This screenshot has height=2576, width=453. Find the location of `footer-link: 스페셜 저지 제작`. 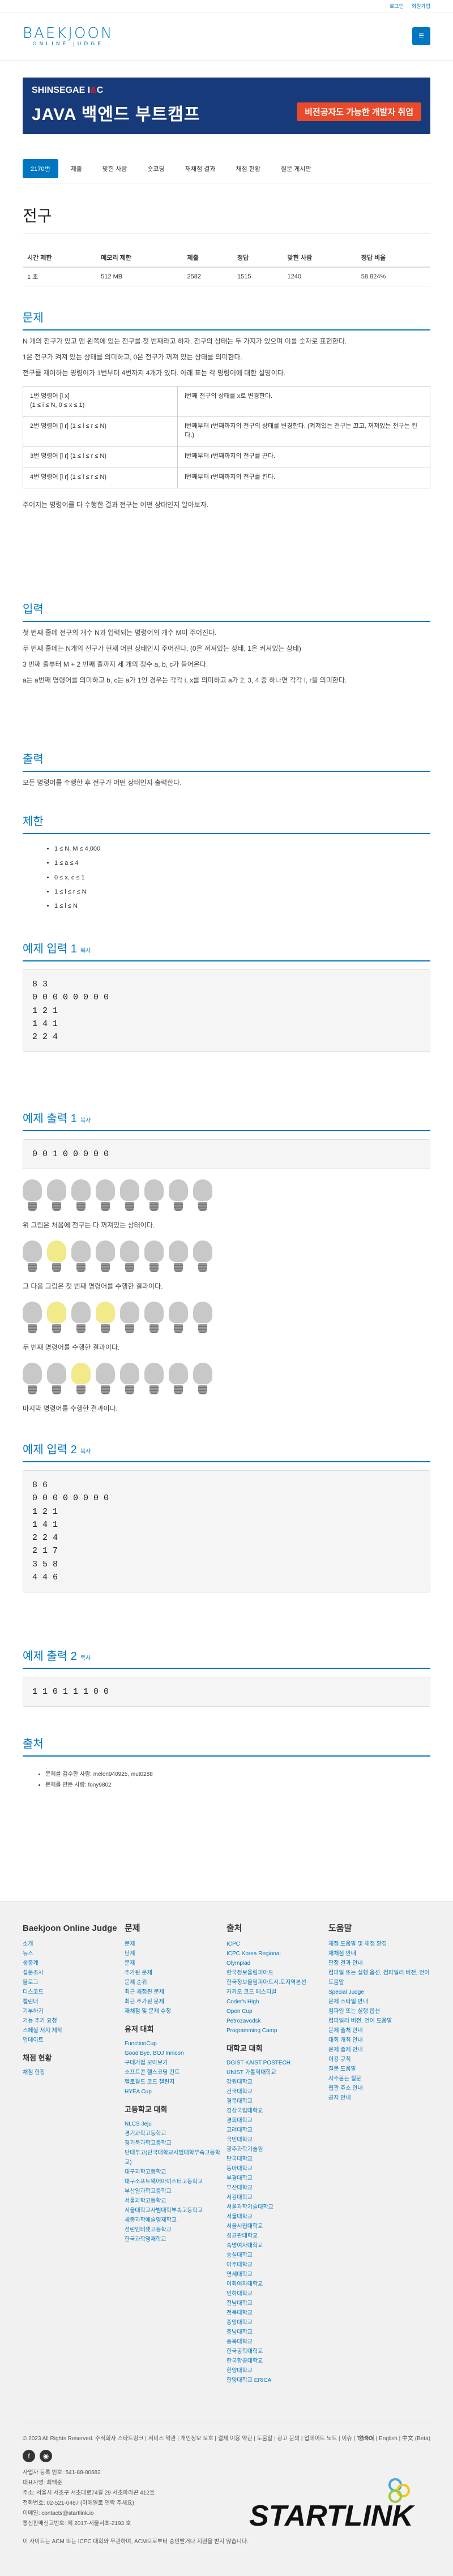

footer-link: 스페셜 저지 제작 is located at coordinates (74, 2031).